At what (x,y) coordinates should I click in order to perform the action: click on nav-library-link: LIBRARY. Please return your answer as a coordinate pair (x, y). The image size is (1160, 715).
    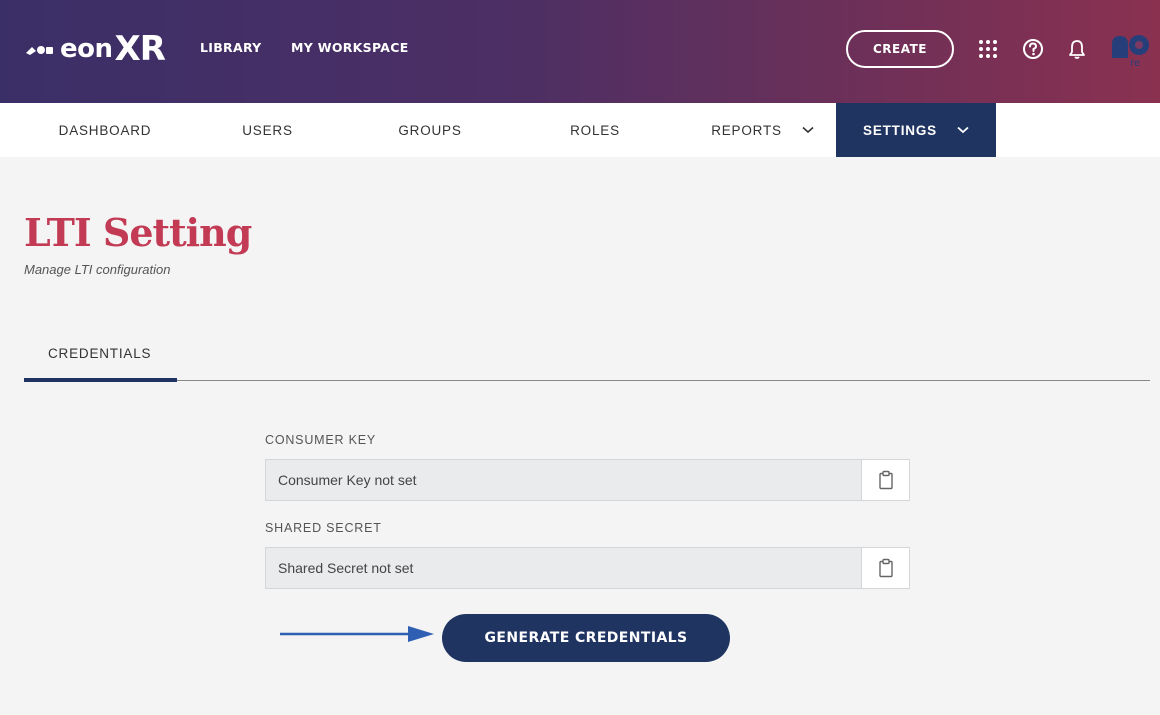
    Looking at the image, I should click on (231, 47).